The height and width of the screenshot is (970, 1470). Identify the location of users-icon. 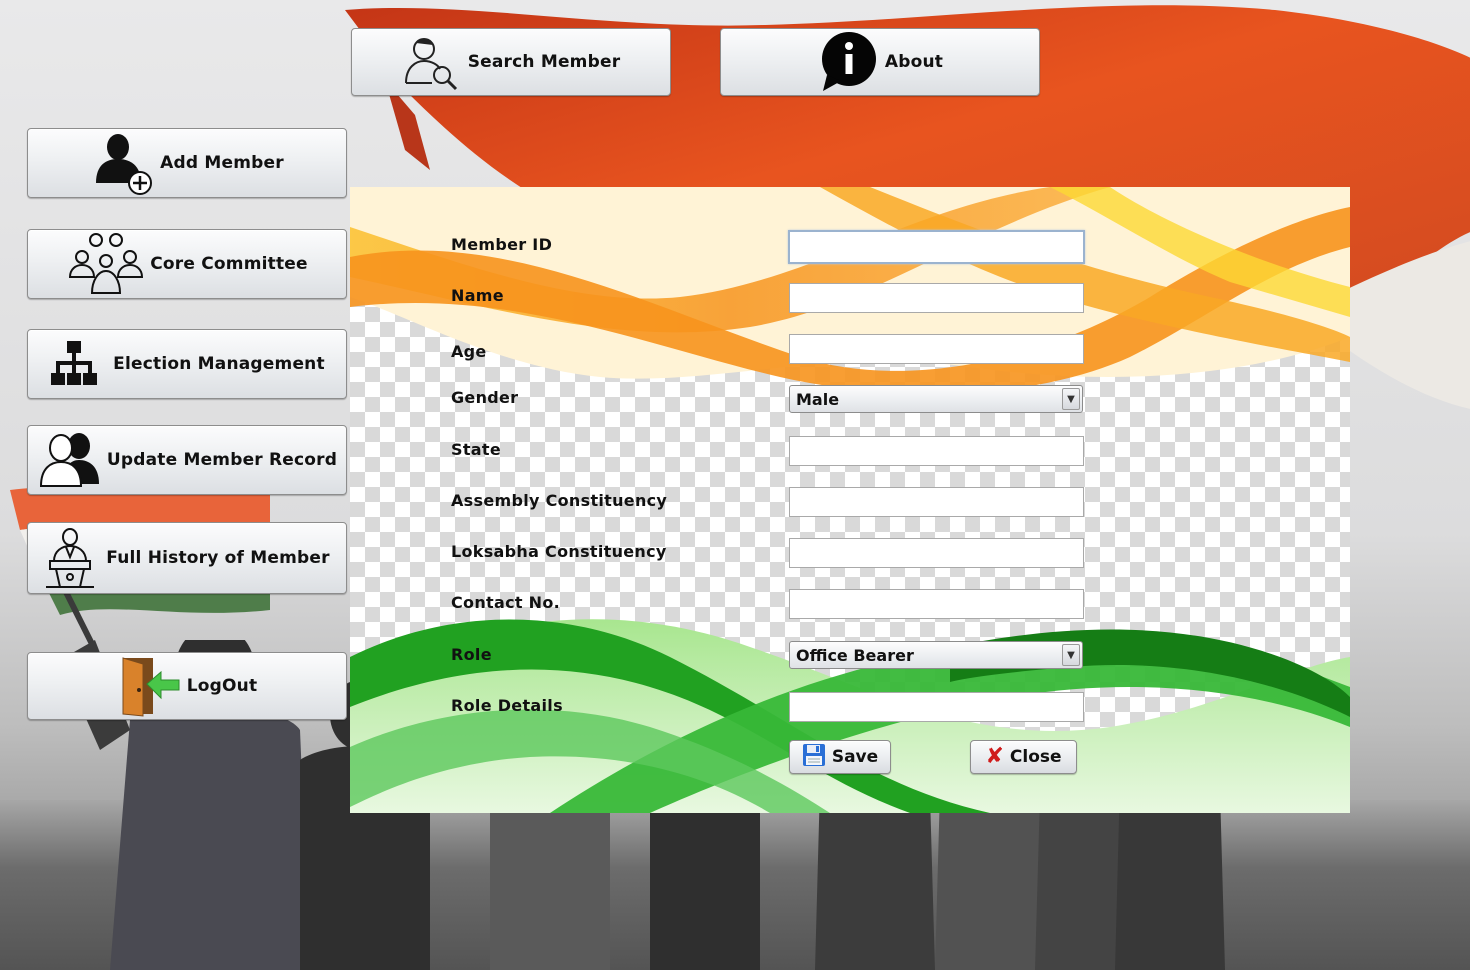
(70, 460).